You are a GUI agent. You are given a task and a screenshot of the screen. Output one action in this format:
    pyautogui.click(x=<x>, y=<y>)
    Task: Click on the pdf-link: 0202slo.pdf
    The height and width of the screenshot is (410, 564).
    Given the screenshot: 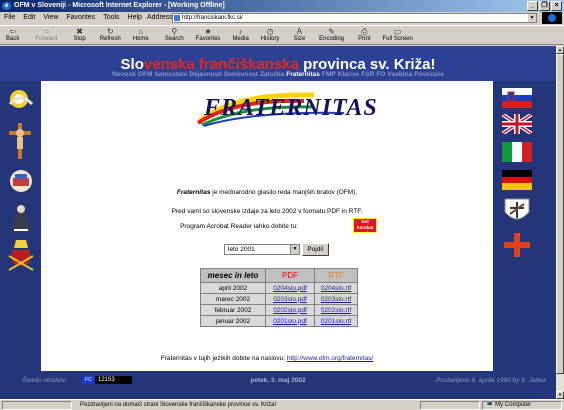 What is the action you would take?
    pyautogui.click(x=290, y=310)
    